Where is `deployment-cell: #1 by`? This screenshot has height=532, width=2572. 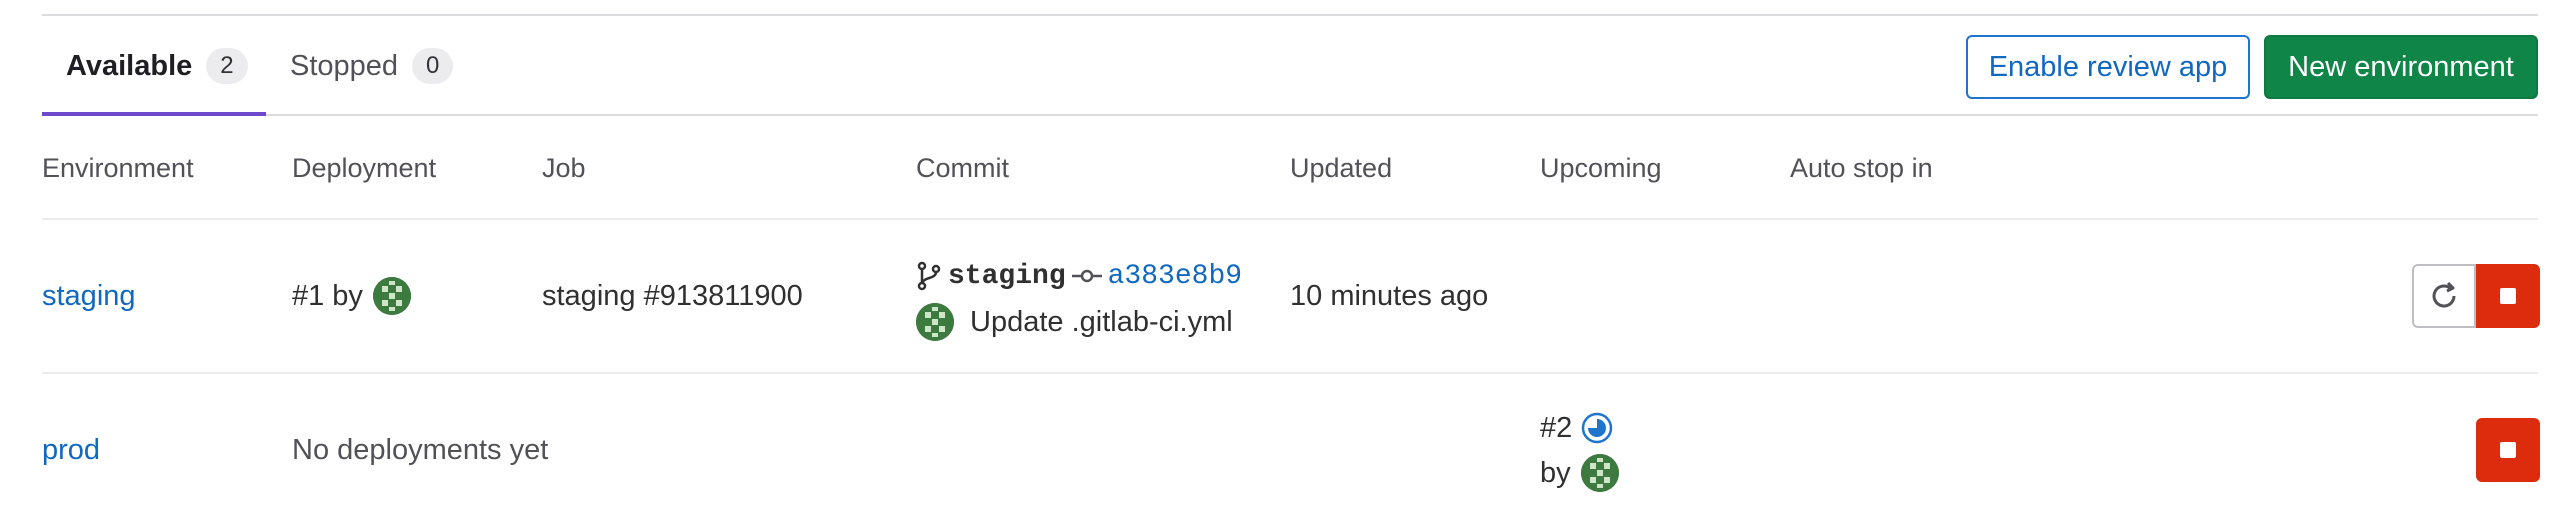
deployment-cell: #1 by is located at coordinates (351, 296).